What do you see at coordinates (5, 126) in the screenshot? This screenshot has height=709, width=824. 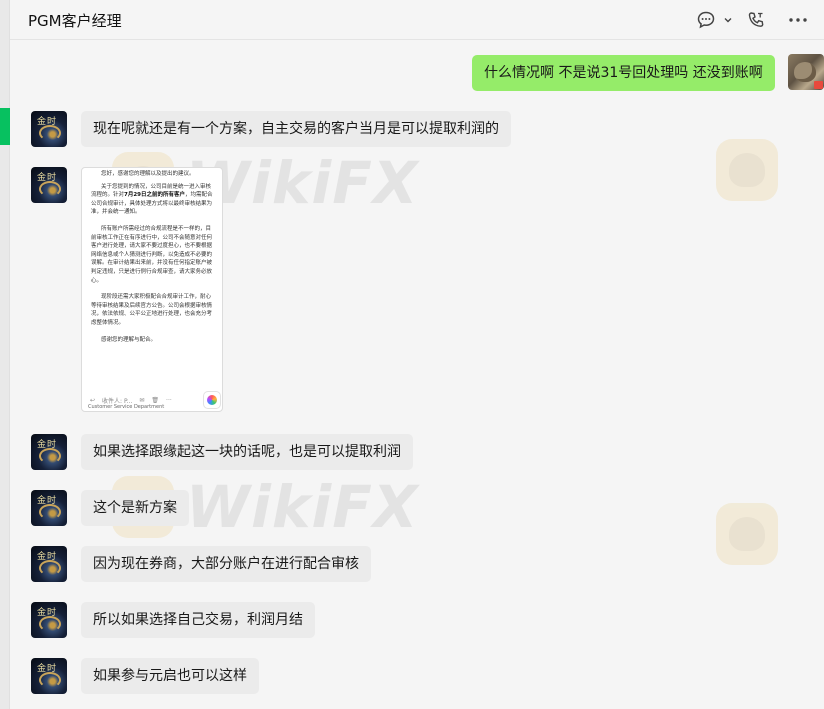 I see `active-conversation-marker` at bounding box center [5, 126].